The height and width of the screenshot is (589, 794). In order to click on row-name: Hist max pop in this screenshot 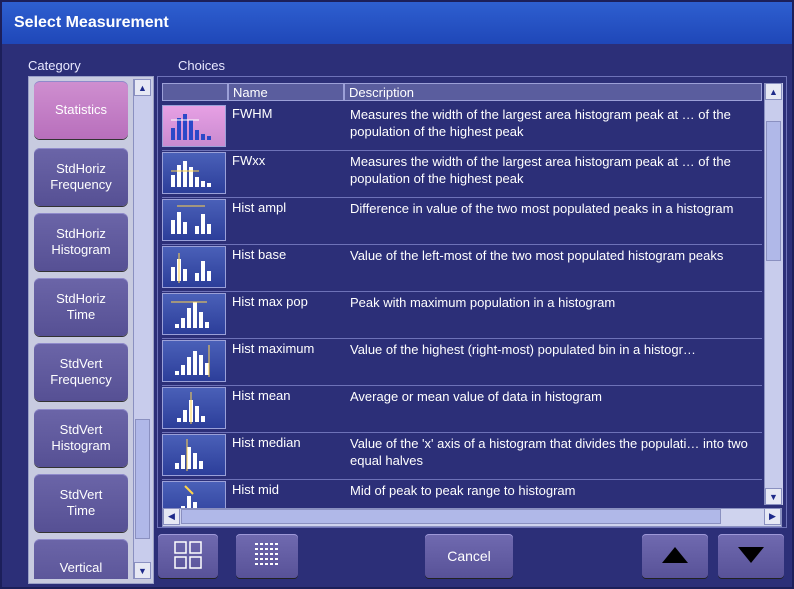, I will do `click(270, 301)`.